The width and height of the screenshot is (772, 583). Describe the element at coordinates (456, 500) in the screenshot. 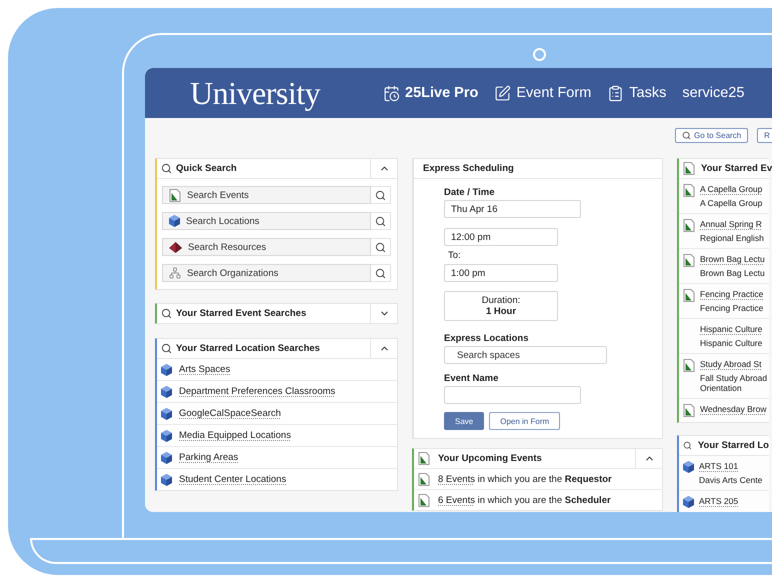

I see `events-link: 6 Events` at that location.